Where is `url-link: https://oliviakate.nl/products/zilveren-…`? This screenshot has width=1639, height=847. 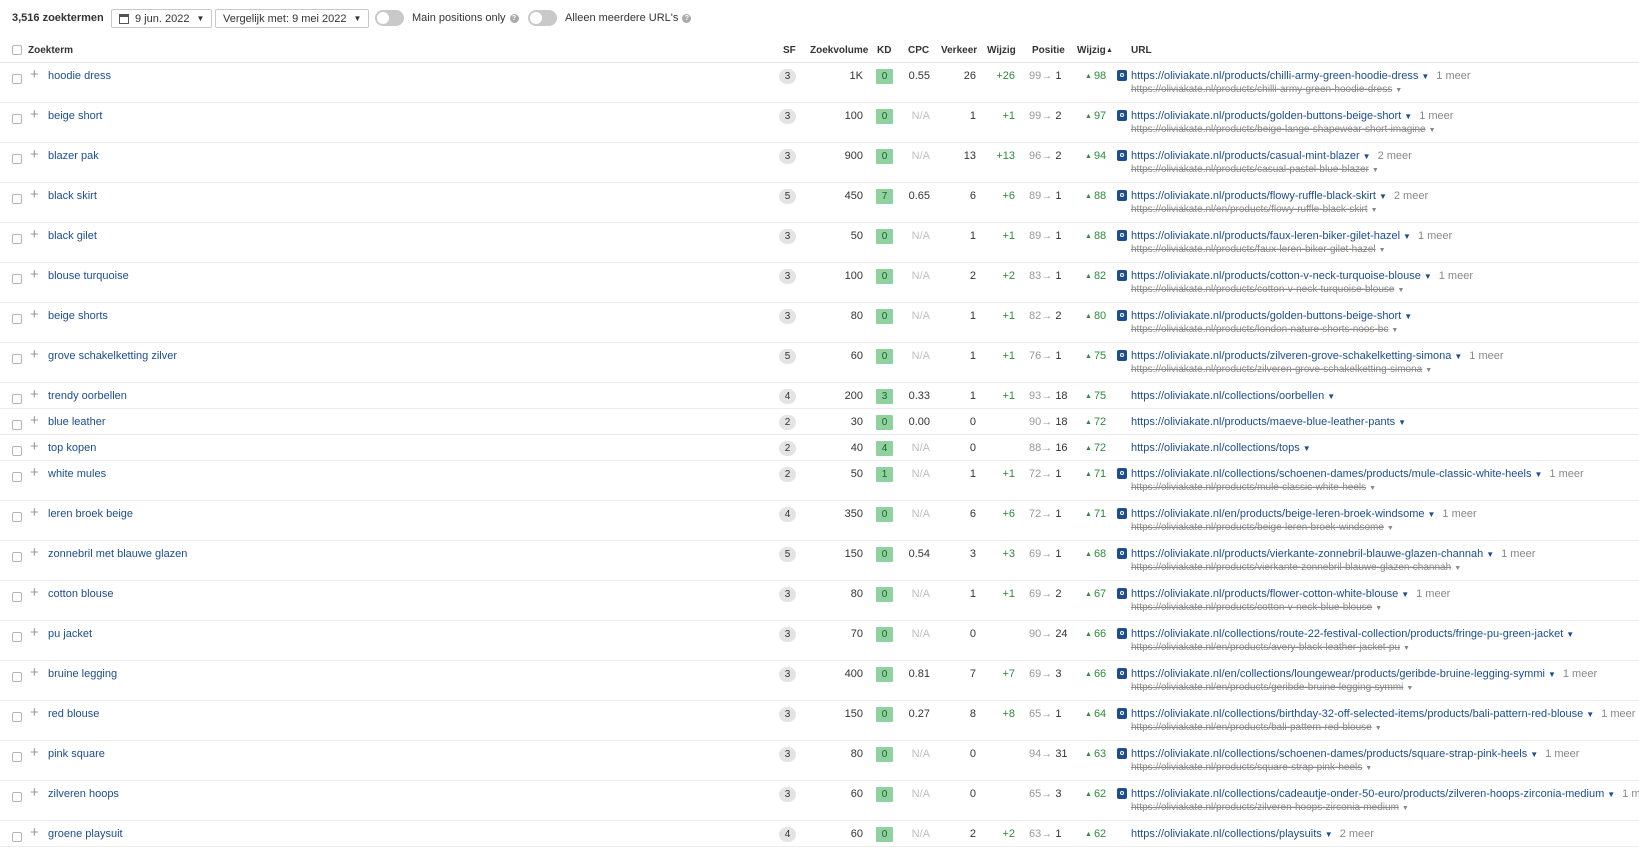 url-link: https://oliviakate.nl/products/zilveren-… is located at coordinates (1317, 356).